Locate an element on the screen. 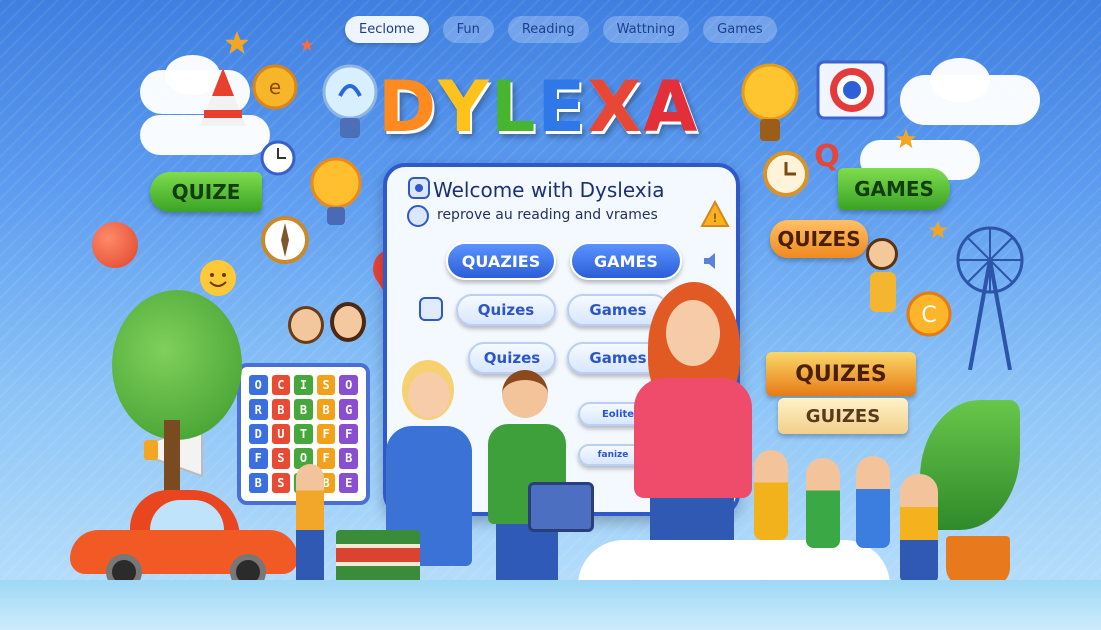  compass-icon is located at coordinates (285, 240).